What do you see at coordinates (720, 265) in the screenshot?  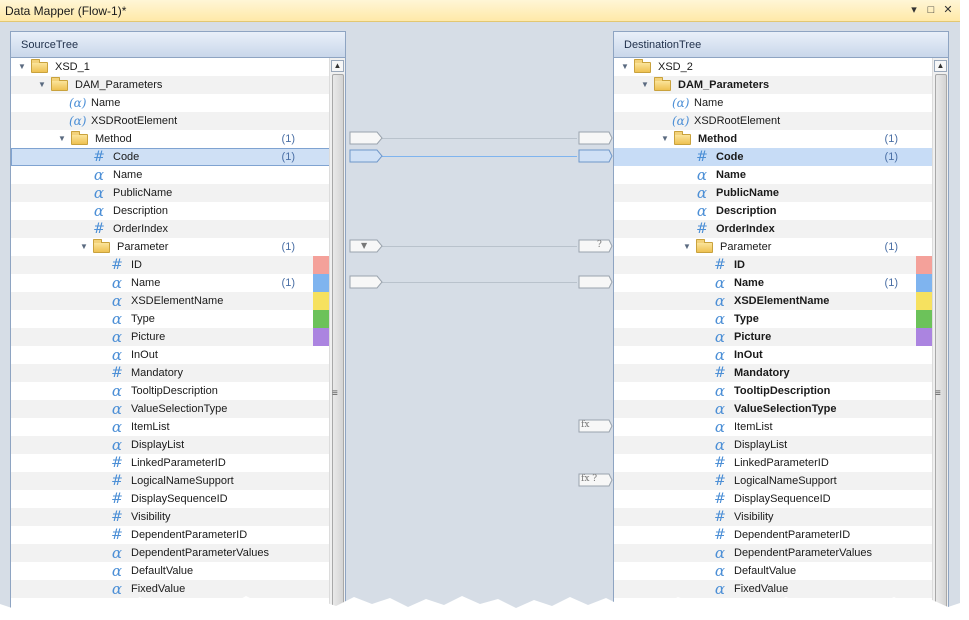 I see `number-type-icon: #` at bounding box center [720, 265].